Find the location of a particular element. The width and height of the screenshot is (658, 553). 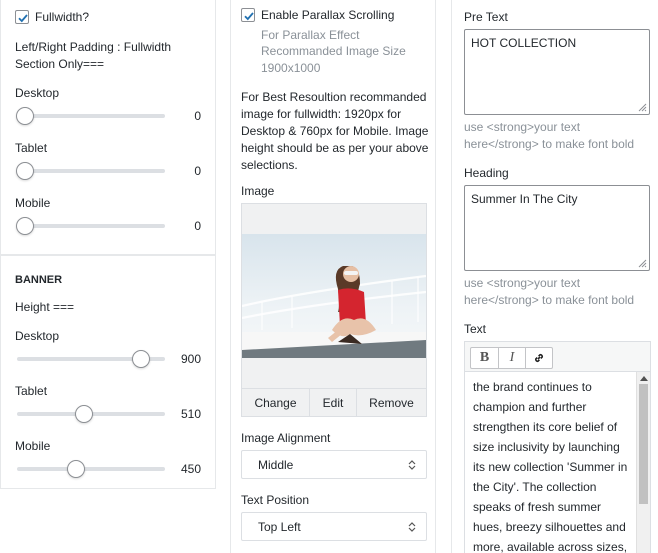

image-label: Image is located at coordinates (258, 191).